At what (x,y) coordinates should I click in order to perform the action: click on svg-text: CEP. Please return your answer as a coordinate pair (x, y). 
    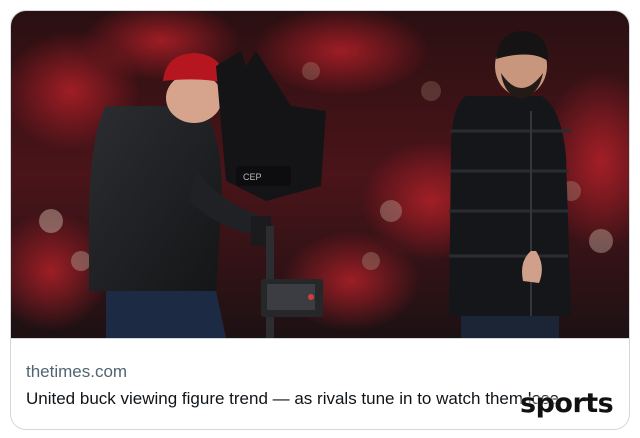
    Looking at the image, I should click on (252, 177).